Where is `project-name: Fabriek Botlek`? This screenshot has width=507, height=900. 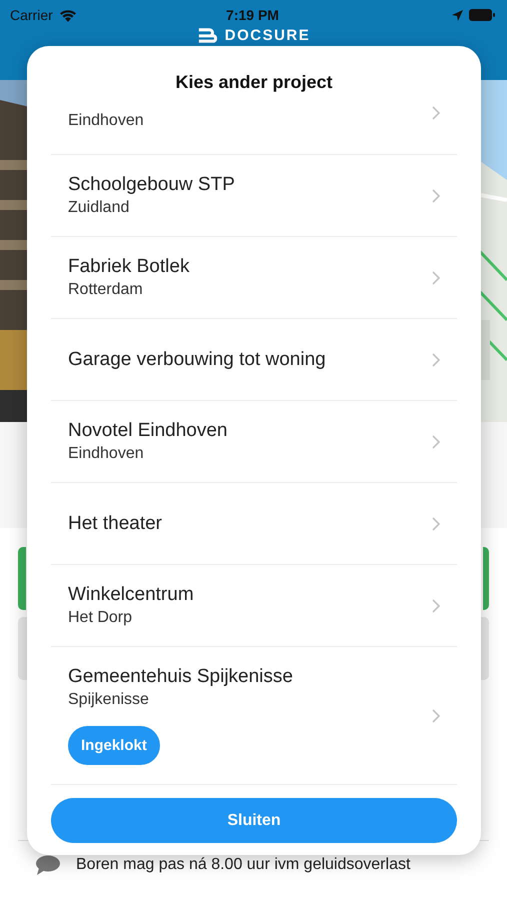
project-name: Fabriek Botlek is located at coordinates (129, 267).